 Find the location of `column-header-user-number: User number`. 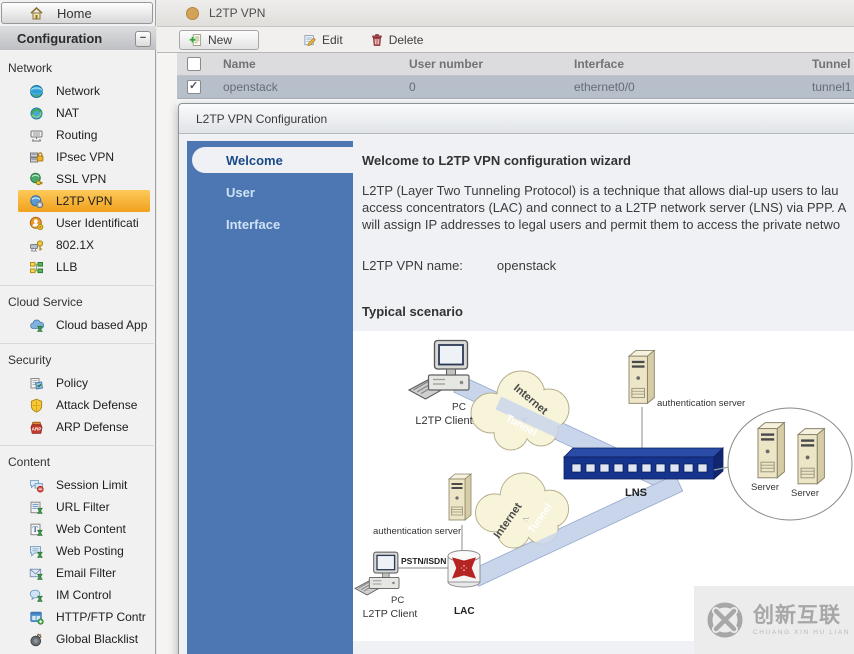

column-header-user-number: User number is located at coordinates (483, 64).